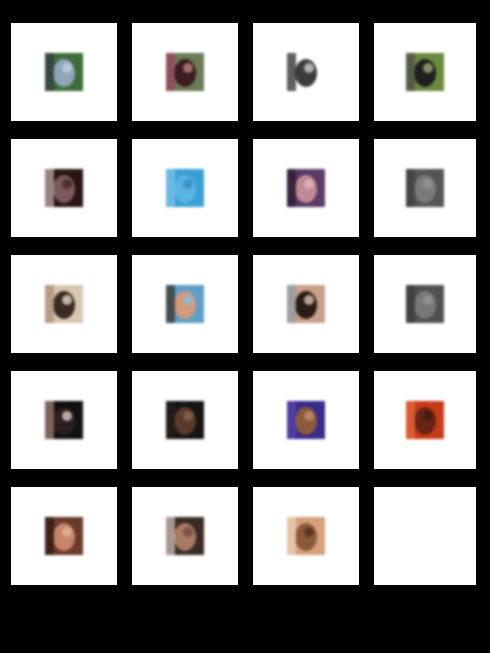 Image resolution: width=490 pixels, height=653 pixels. I want to click on smiling-man-photo-icon, so click(185, 536).